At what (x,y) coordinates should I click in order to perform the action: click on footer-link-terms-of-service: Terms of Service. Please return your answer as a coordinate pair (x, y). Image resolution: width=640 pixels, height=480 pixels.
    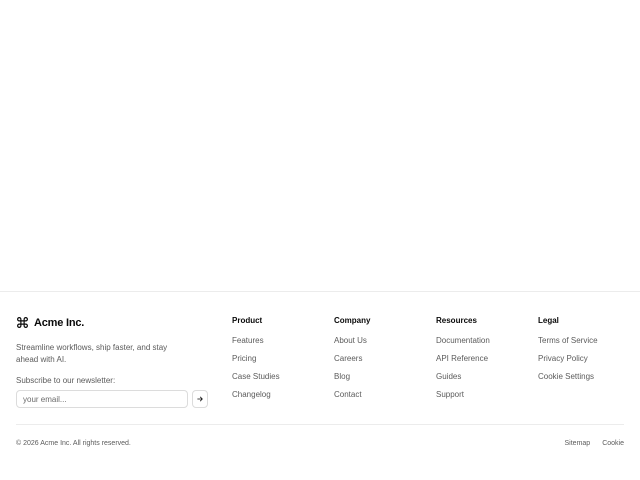
    Looking at the image, I should click on (568, 345).